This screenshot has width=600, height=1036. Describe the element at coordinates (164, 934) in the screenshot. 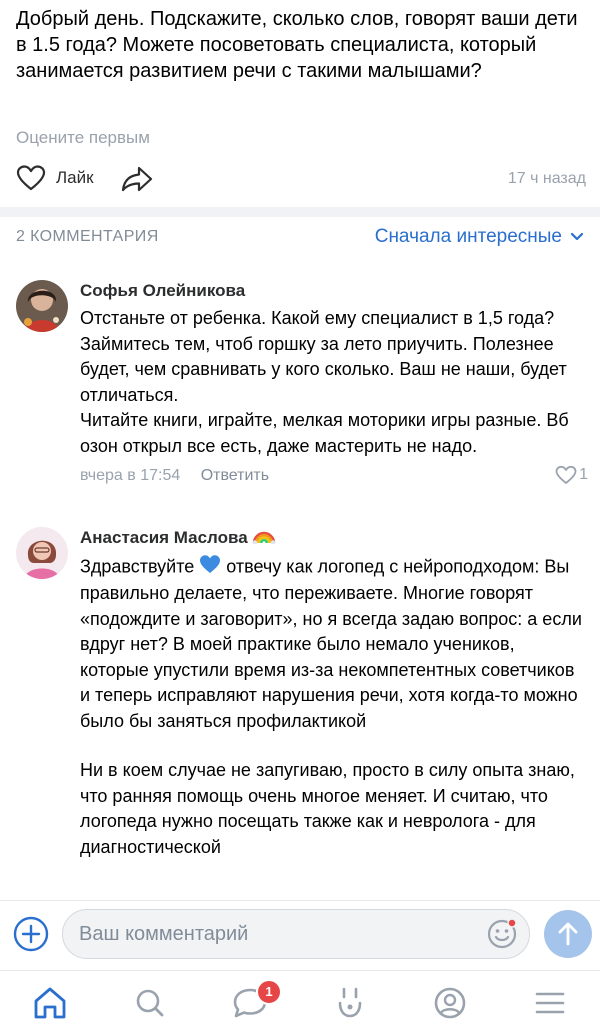

I see `comment-input-placeholder: Ваш комментарий` at that location.